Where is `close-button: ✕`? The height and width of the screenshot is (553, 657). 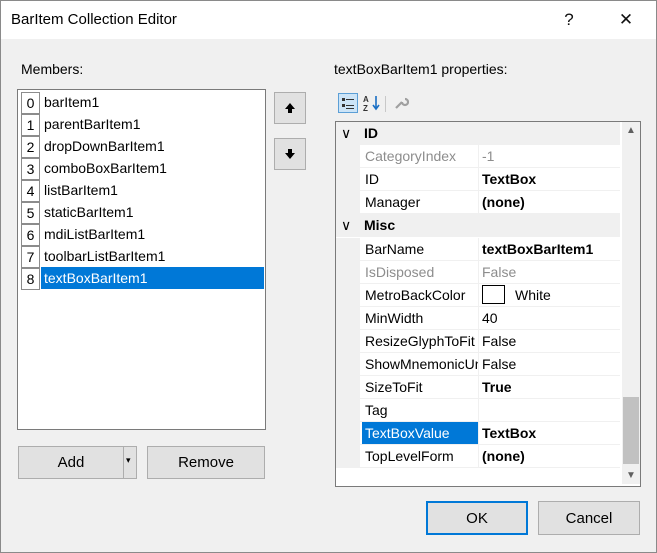 close-button: ✕ is located at coordinates (626, 20).